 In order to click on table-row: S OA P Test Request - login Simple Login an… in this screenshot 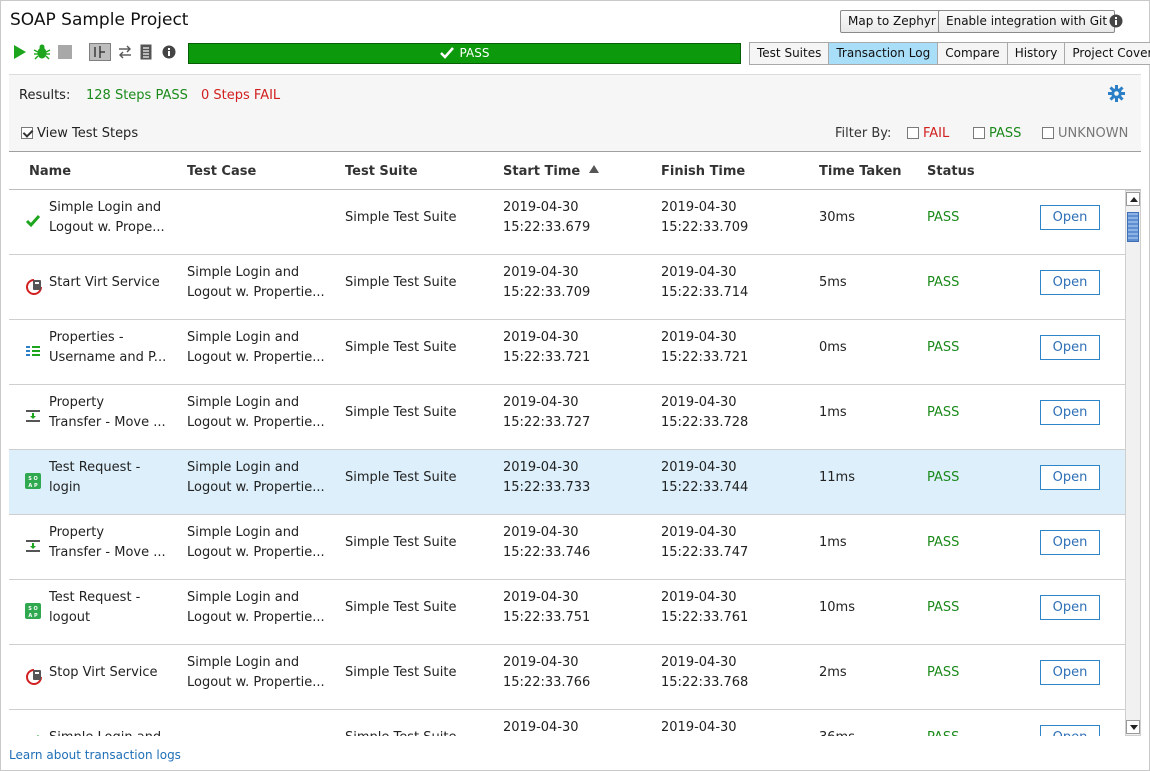, I will do `click(567, 482)`.